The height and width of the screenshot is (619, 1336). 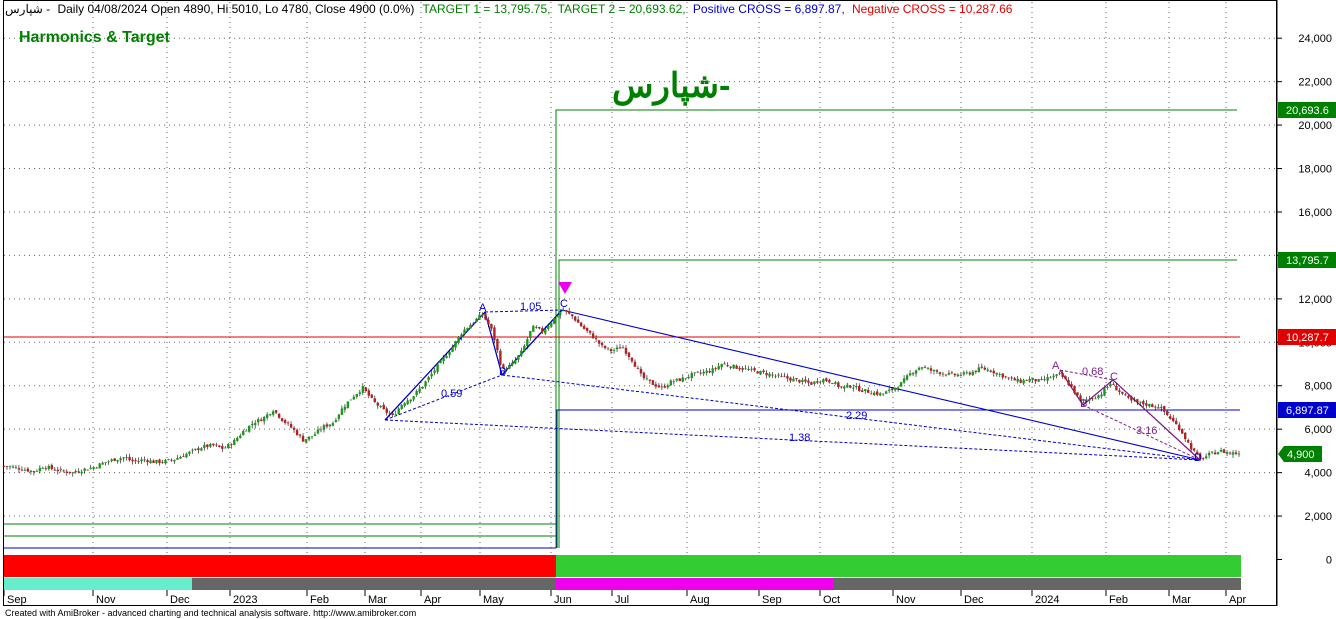 What do you see at coordinates (1315, 126) in the screenshot?
I see `y-tick-label: 20,000` at bounding box center [1315, 126].